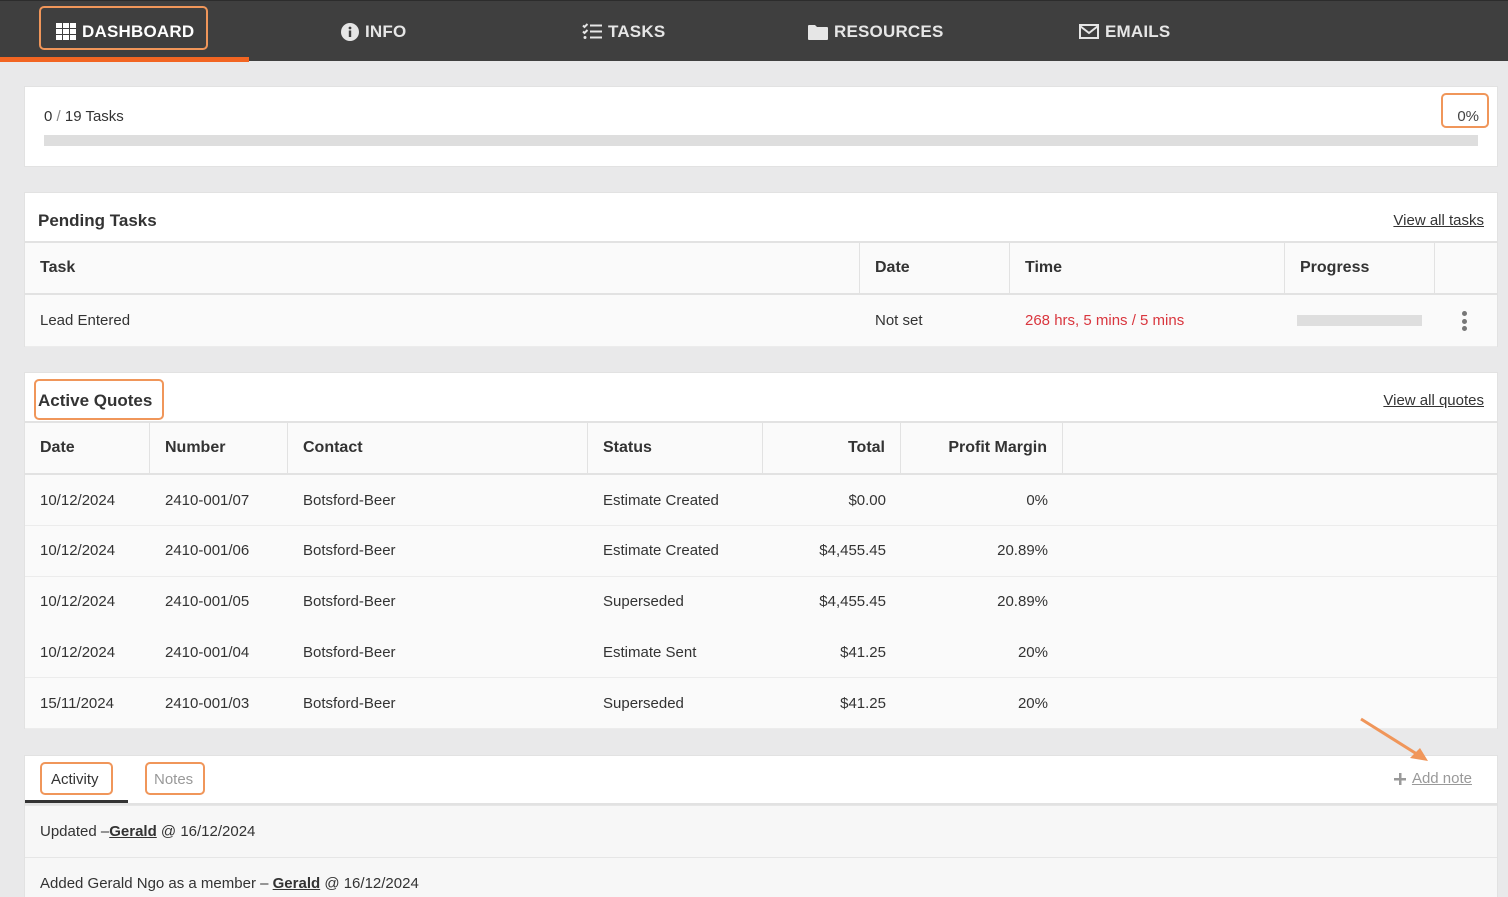  What do you see at coordinates (1089, 31) in the screenshot?
I see `envelope-icon` at bounding box center [1089, 31].